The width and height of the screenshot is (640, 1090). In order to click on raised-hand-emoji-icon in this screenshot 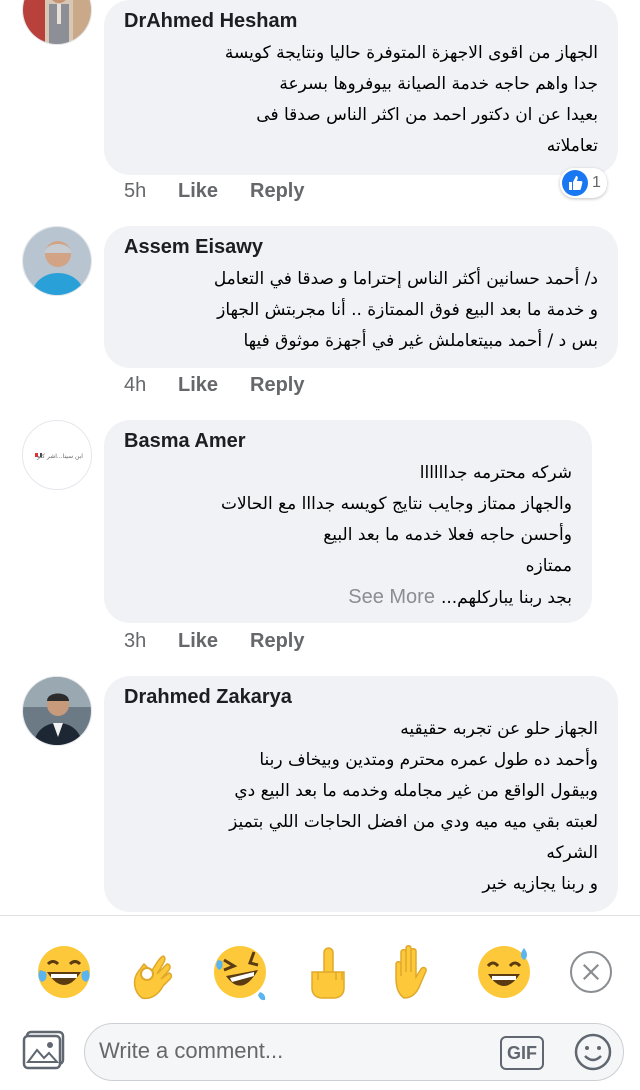, I will do `click(416, 972)`.